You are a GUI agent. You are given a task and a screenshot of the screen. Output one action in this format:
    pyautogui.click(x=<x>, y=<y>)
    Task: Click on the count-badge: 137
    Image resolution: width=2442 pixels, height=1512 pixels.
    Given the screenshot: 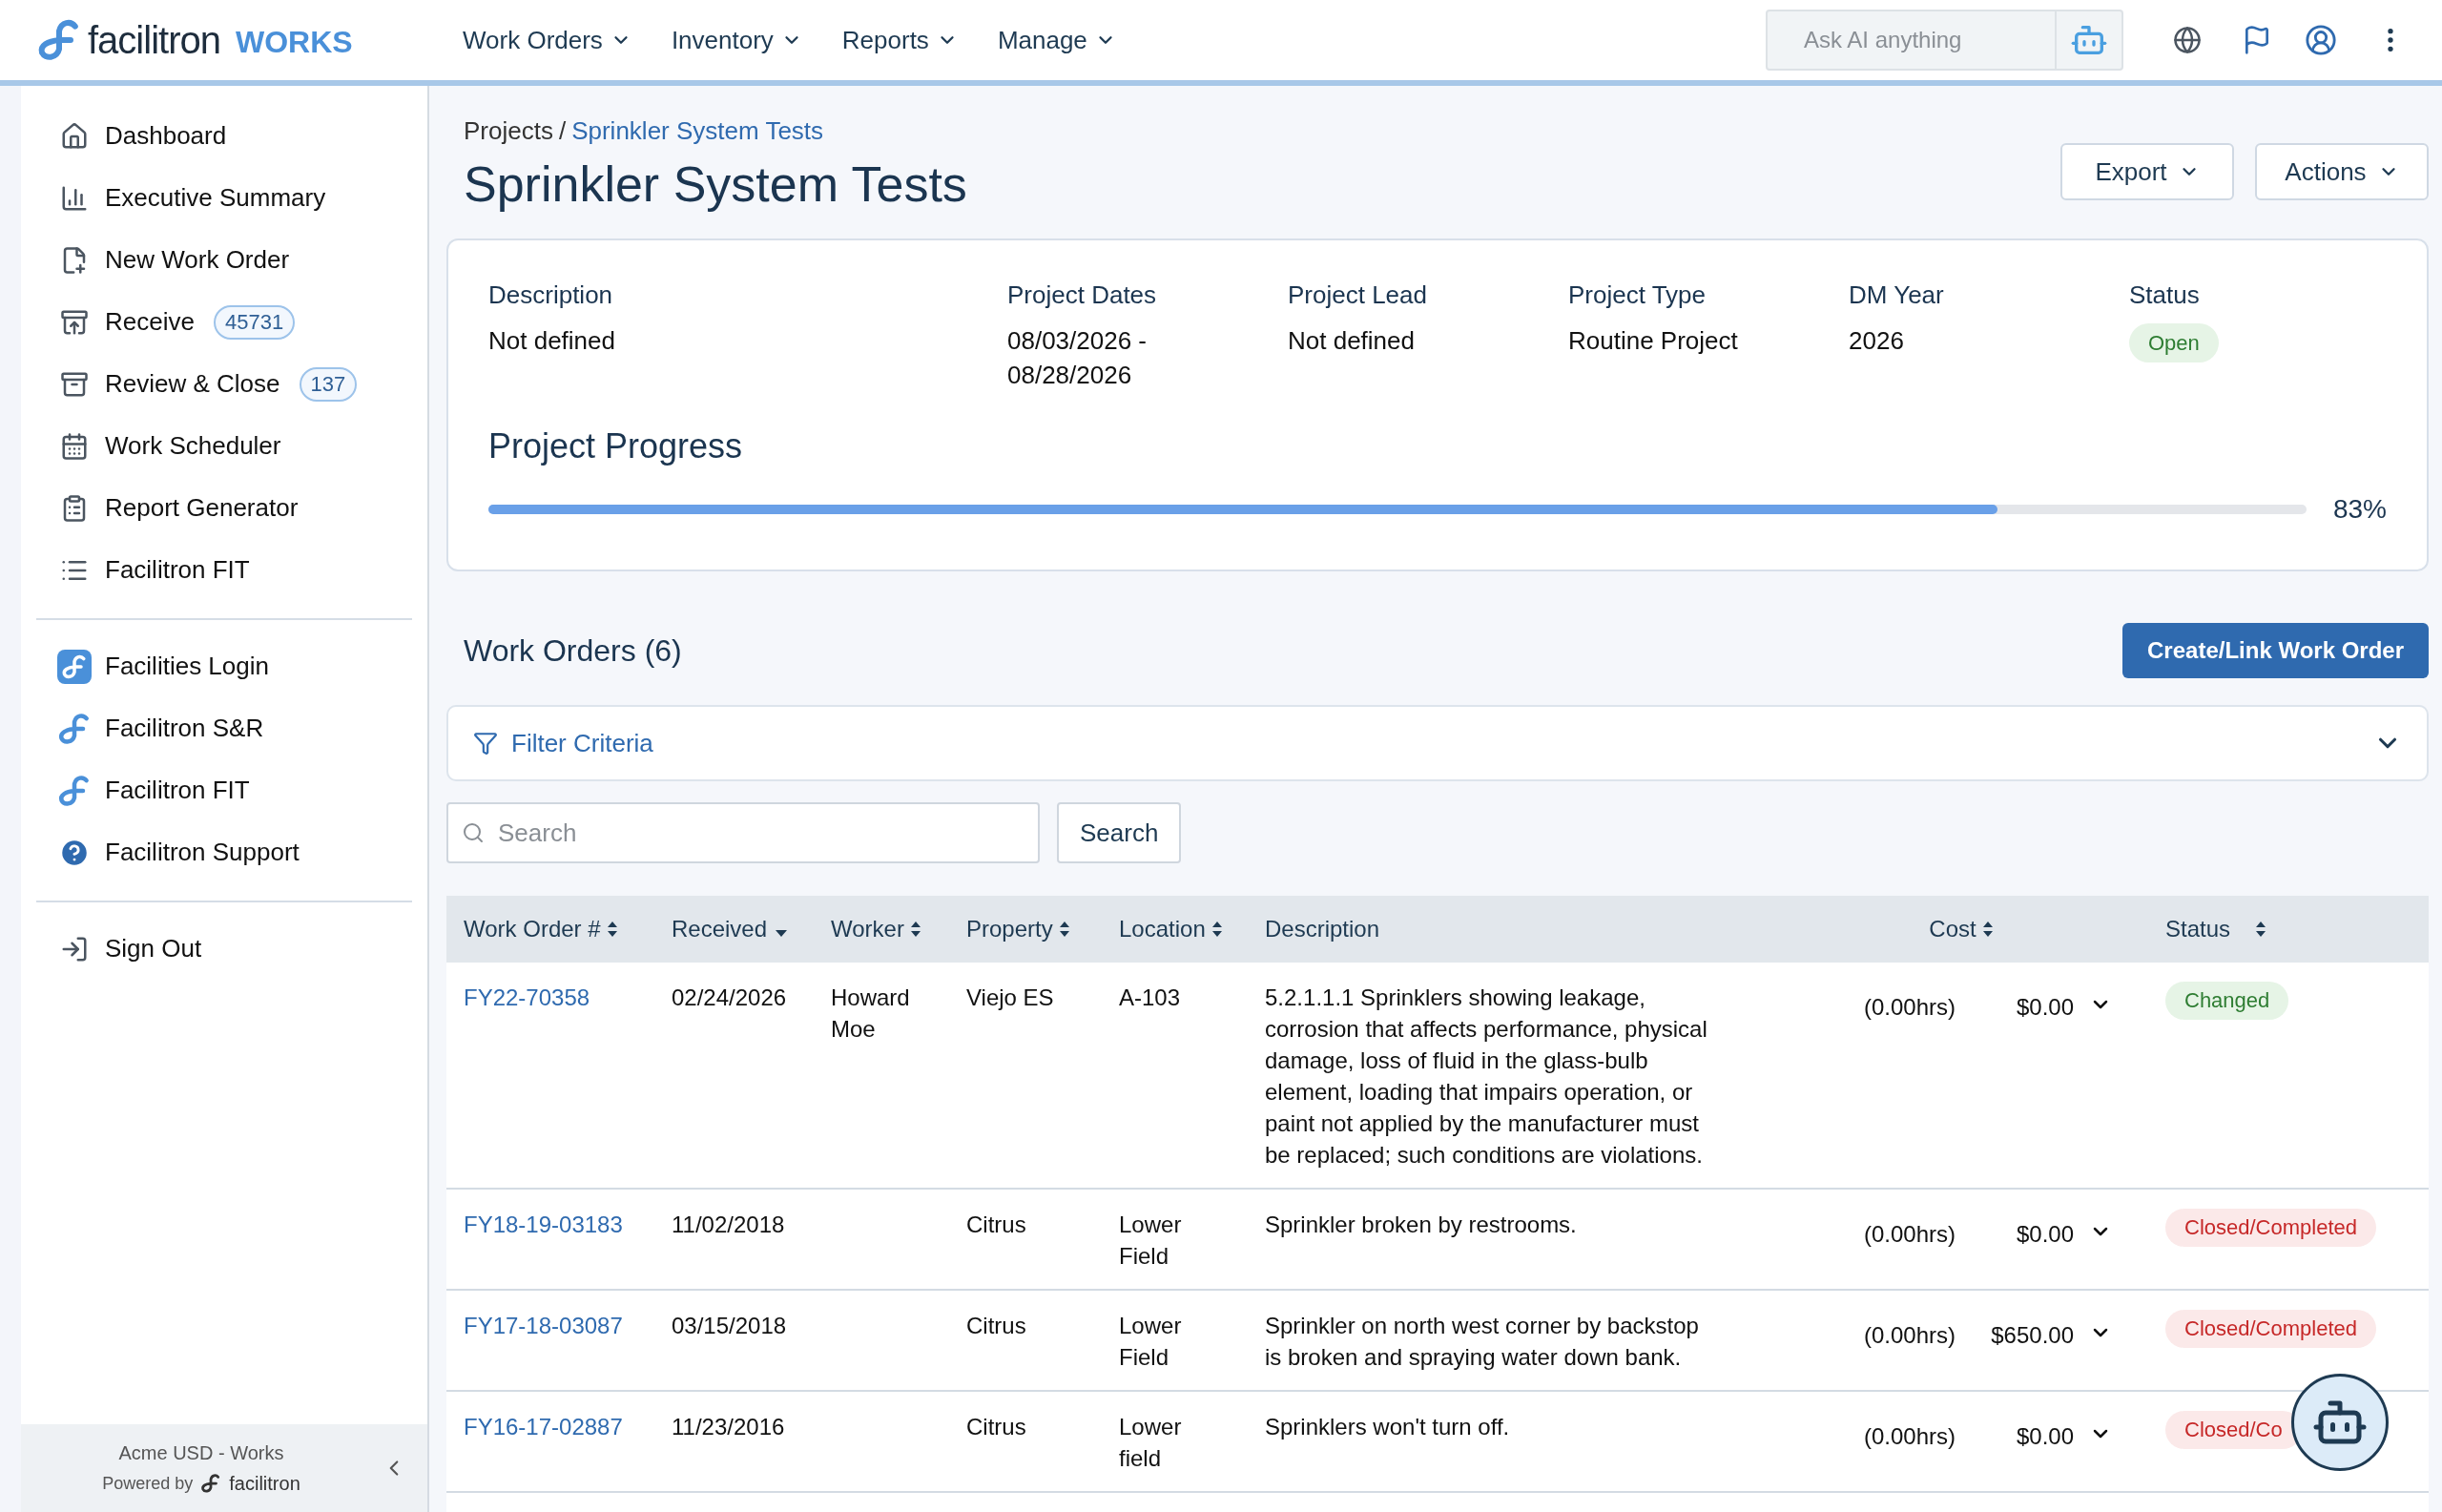 What is the action you would take?
    pyautogui.click(x=328, y=384)
    